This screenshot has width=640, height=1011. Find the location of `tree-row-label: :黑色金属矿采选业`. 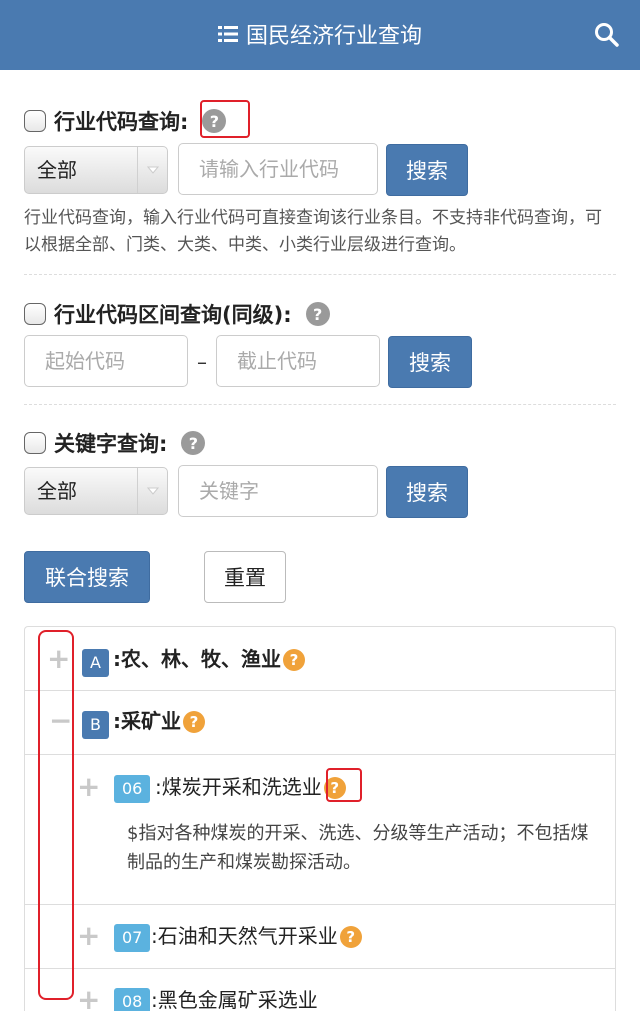

tree-row-label: :黑色金属矿采选业 is located at coordinates (234, 998).